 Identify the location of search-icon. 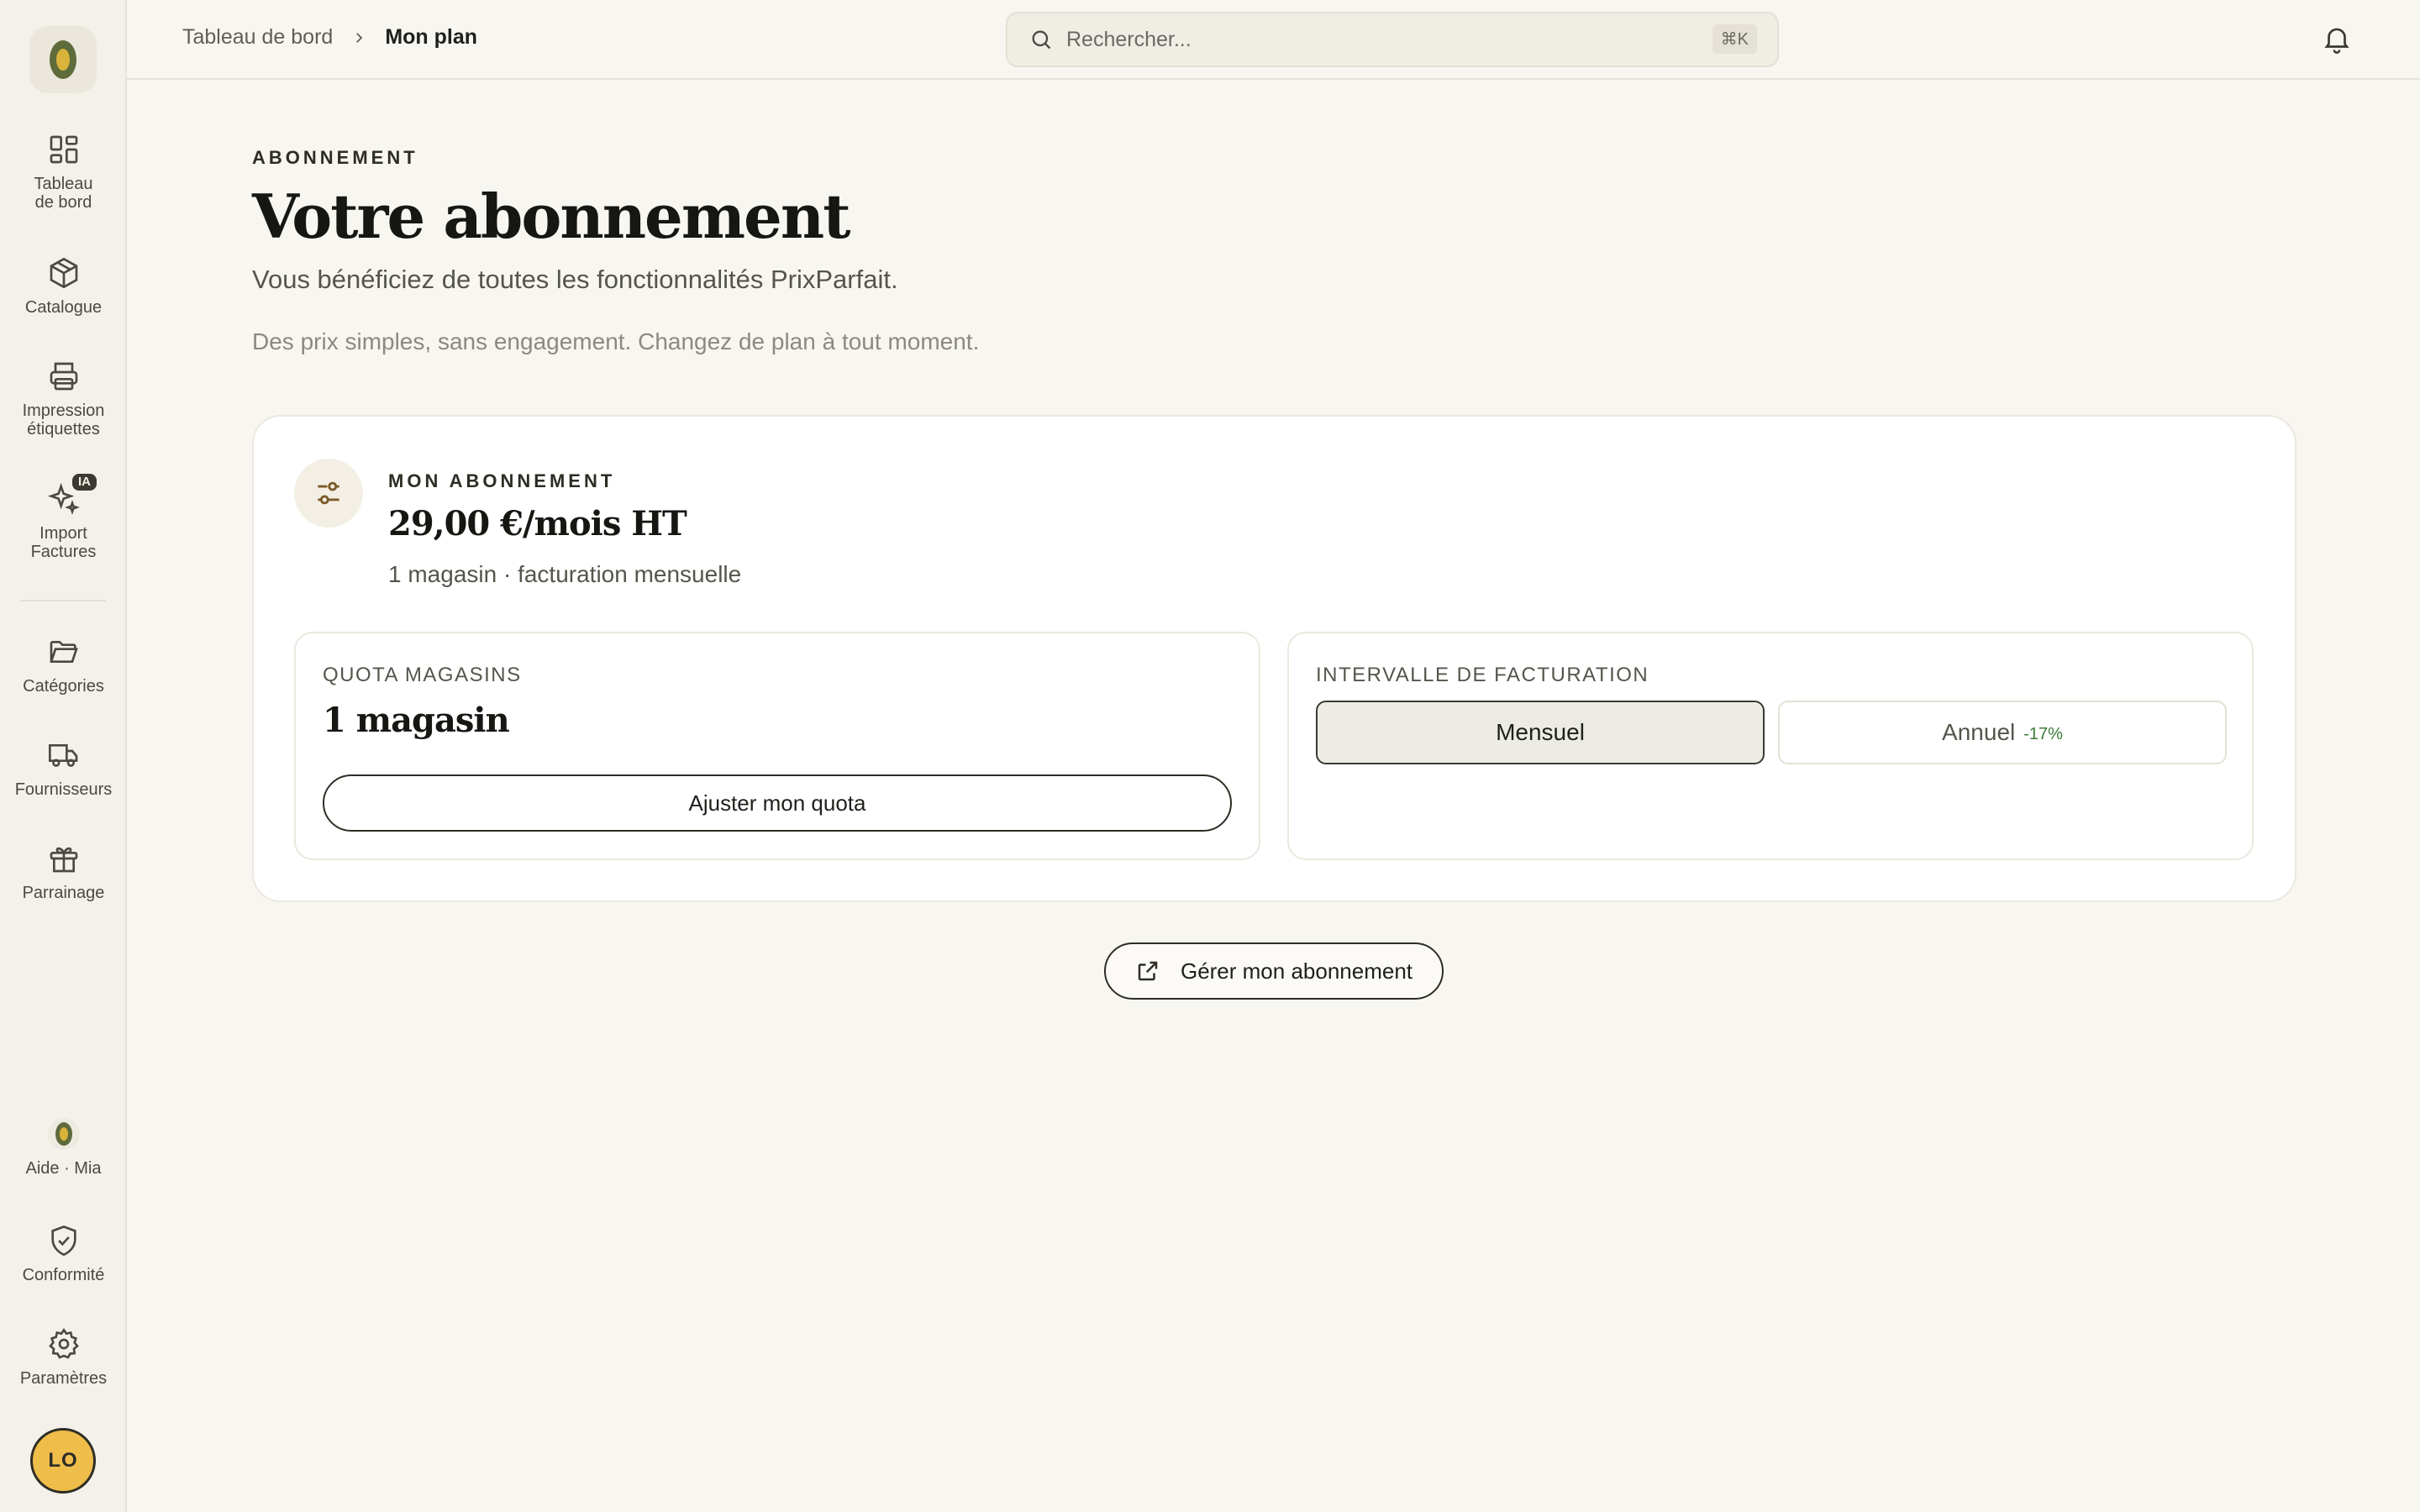
(1042, 40).